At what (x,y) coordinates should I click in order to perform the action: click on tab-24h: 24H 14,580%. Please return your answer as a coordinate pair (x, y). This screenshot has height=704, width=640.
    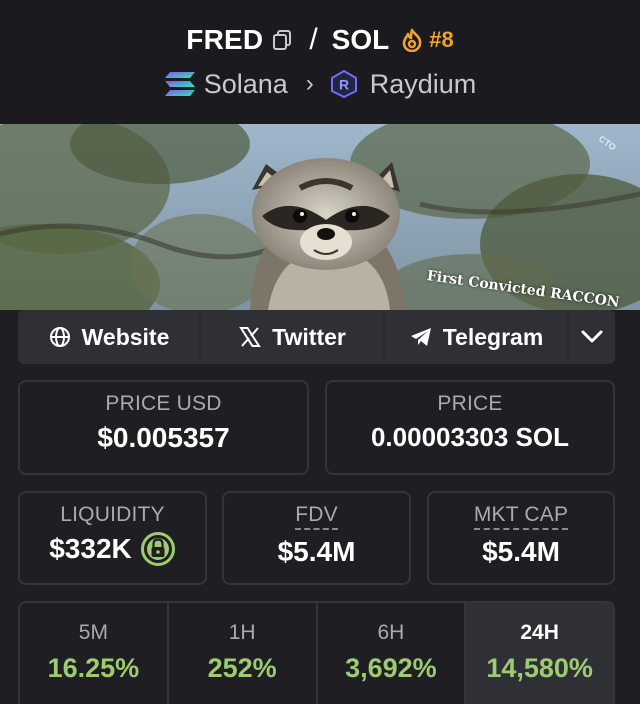
    Looking at the image, I should click on (539, 653).